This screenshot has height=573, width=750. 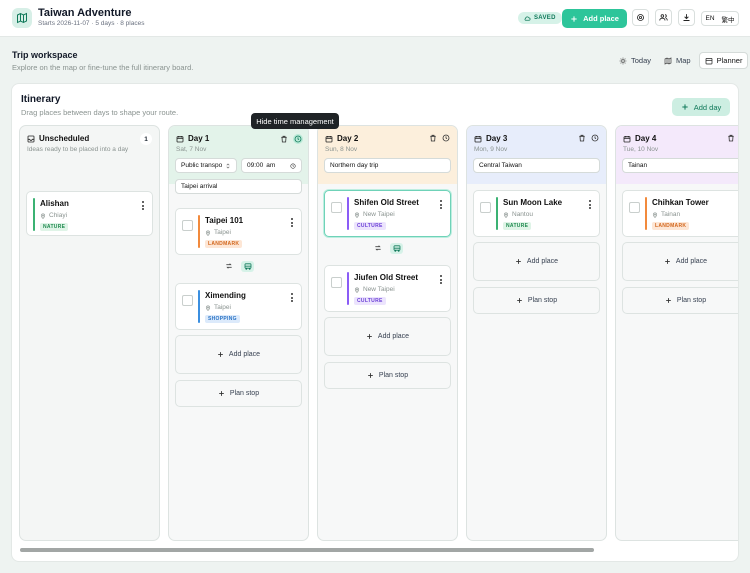 What do you see at coordinates (41, 99) in the screenshot?
I see `itinerary-title: Itinerary` at bounding box center [41, 99].